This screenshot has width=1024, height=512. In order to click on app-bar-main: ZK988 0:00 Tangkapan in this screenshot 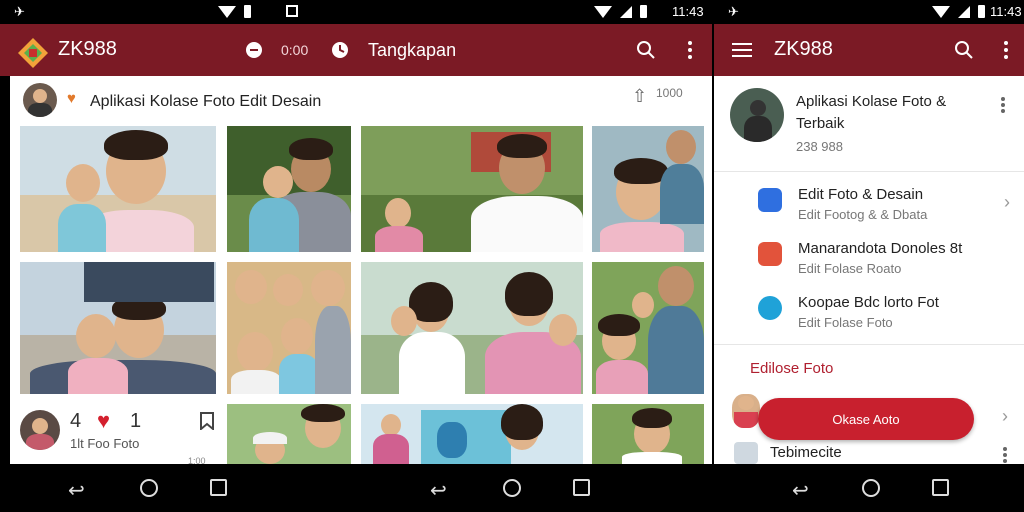, I will do `click(356, 50)`.